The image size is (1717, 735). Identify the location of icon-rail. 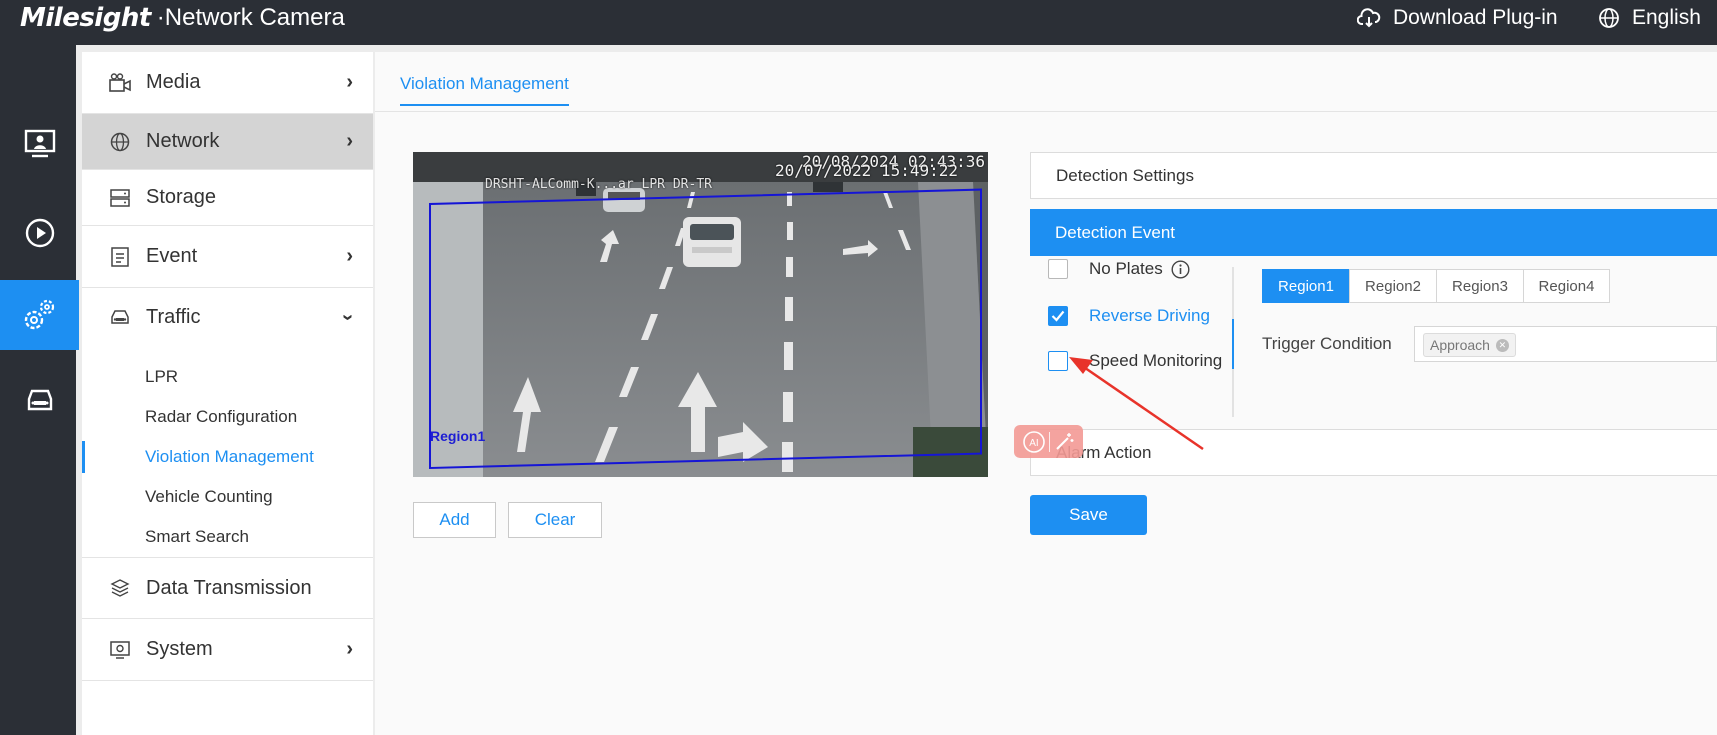
(39, 390).